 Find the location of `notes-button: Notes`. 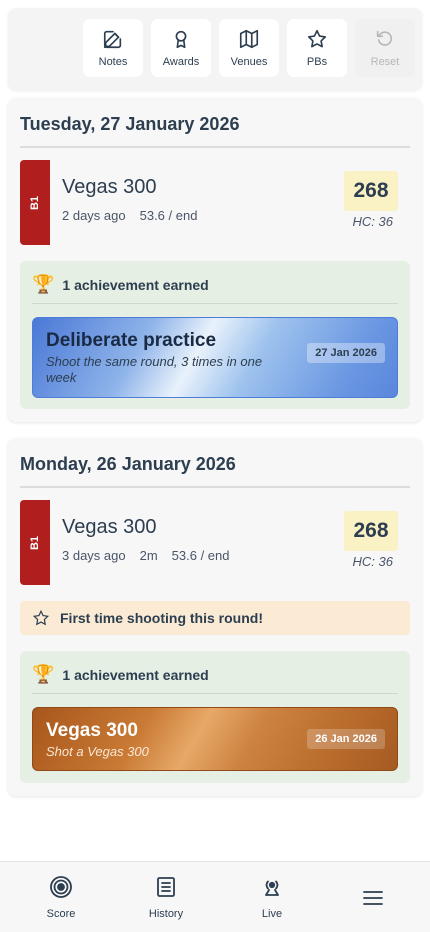

notes-button: Notes is located at coordinates (113, 48).